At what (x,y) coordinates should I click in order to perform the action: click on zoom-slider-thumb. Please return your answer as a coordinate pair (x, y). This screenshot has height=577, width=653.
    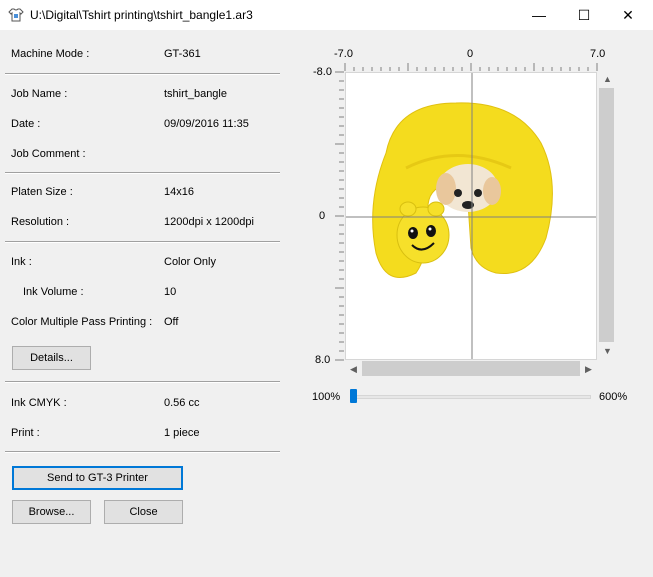
    Looking at the image, I should click on (353, 396).